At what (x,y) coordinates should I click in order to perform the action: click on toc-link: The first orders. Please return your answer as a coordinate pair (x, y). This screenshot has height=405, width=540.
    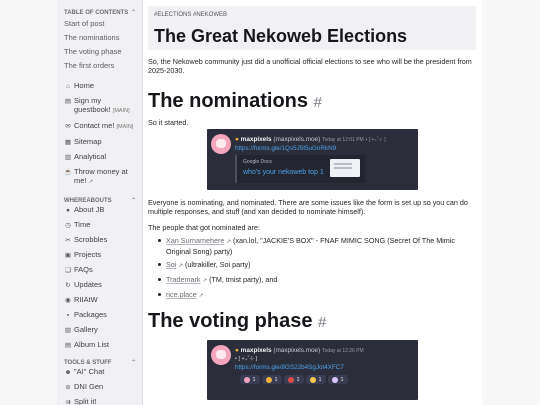
    Looking at the image, I should click on (99, 66).